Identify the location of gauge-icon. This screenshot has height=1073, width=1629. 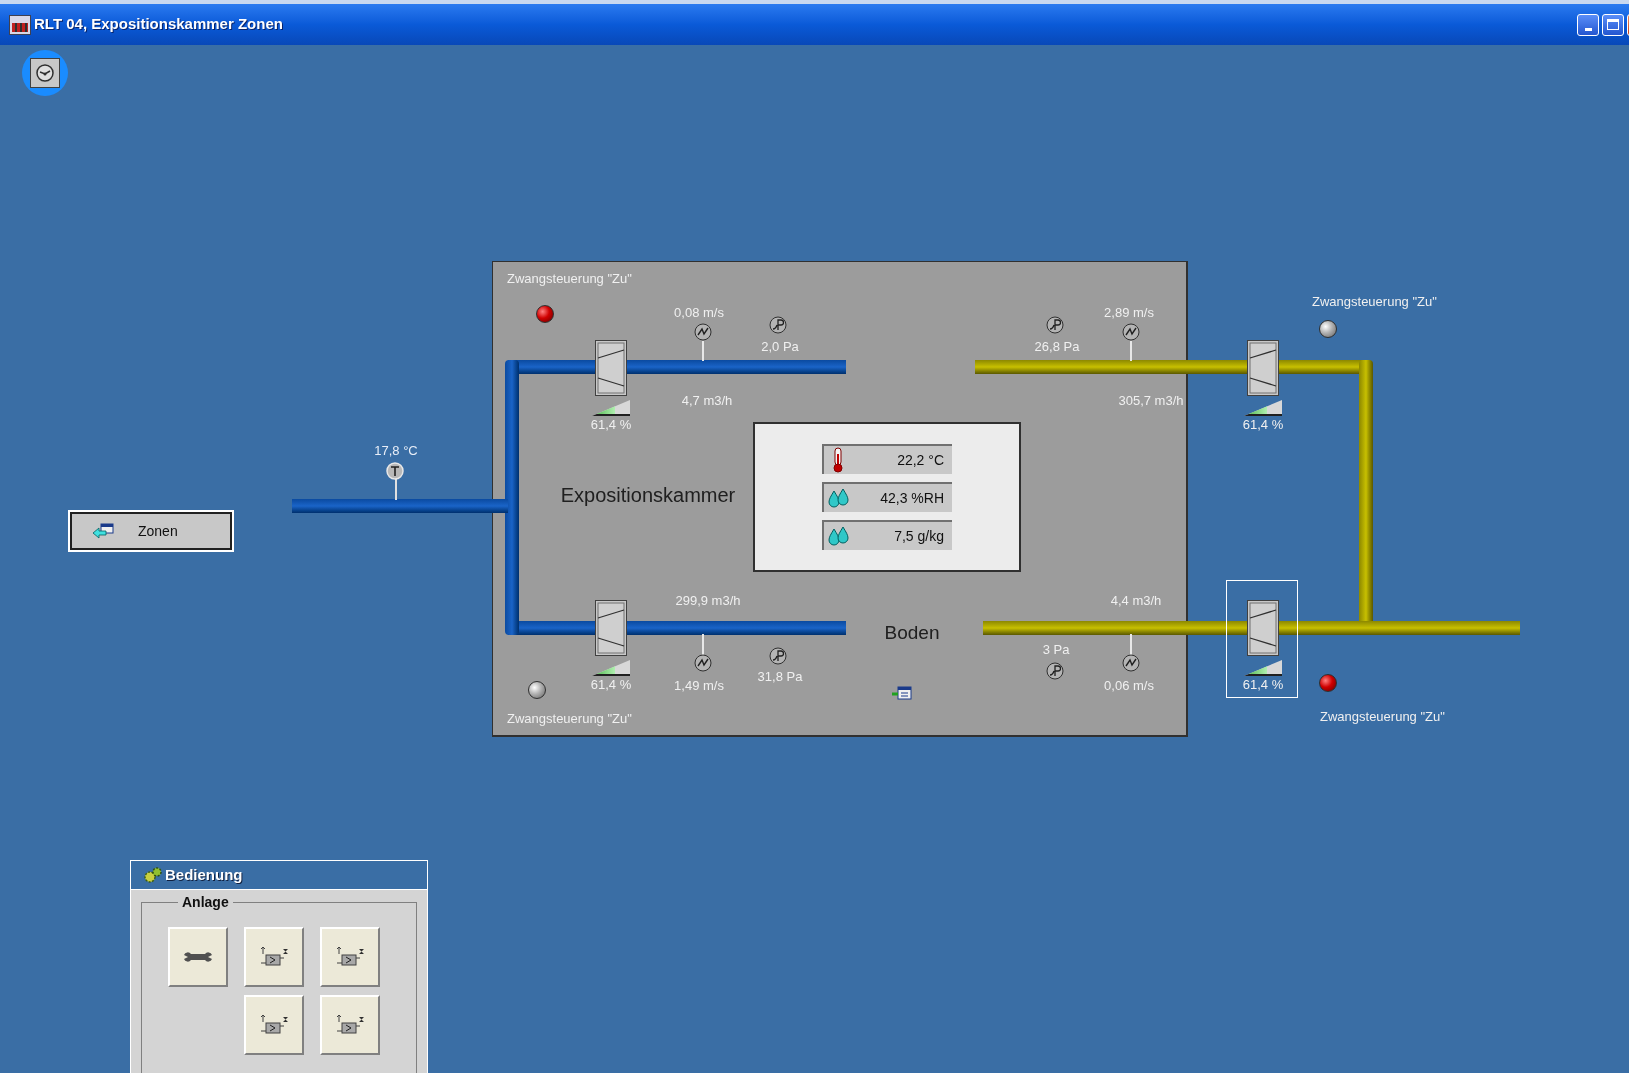
(45, 73).